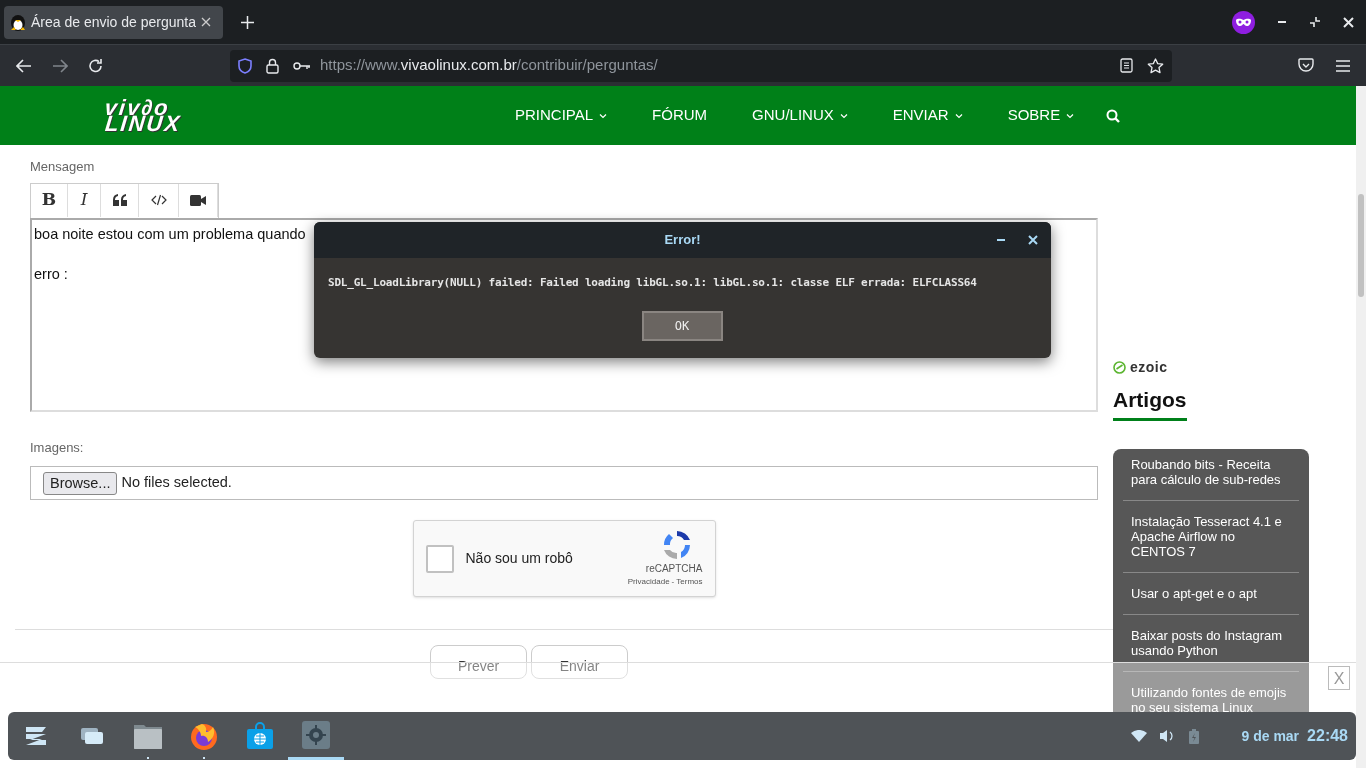  Describe the element at coordinates (489, 65) in the screenshot. I see `url-text: https://www.vivaolinux.com.br/contribuir/perguntas/` at that location.